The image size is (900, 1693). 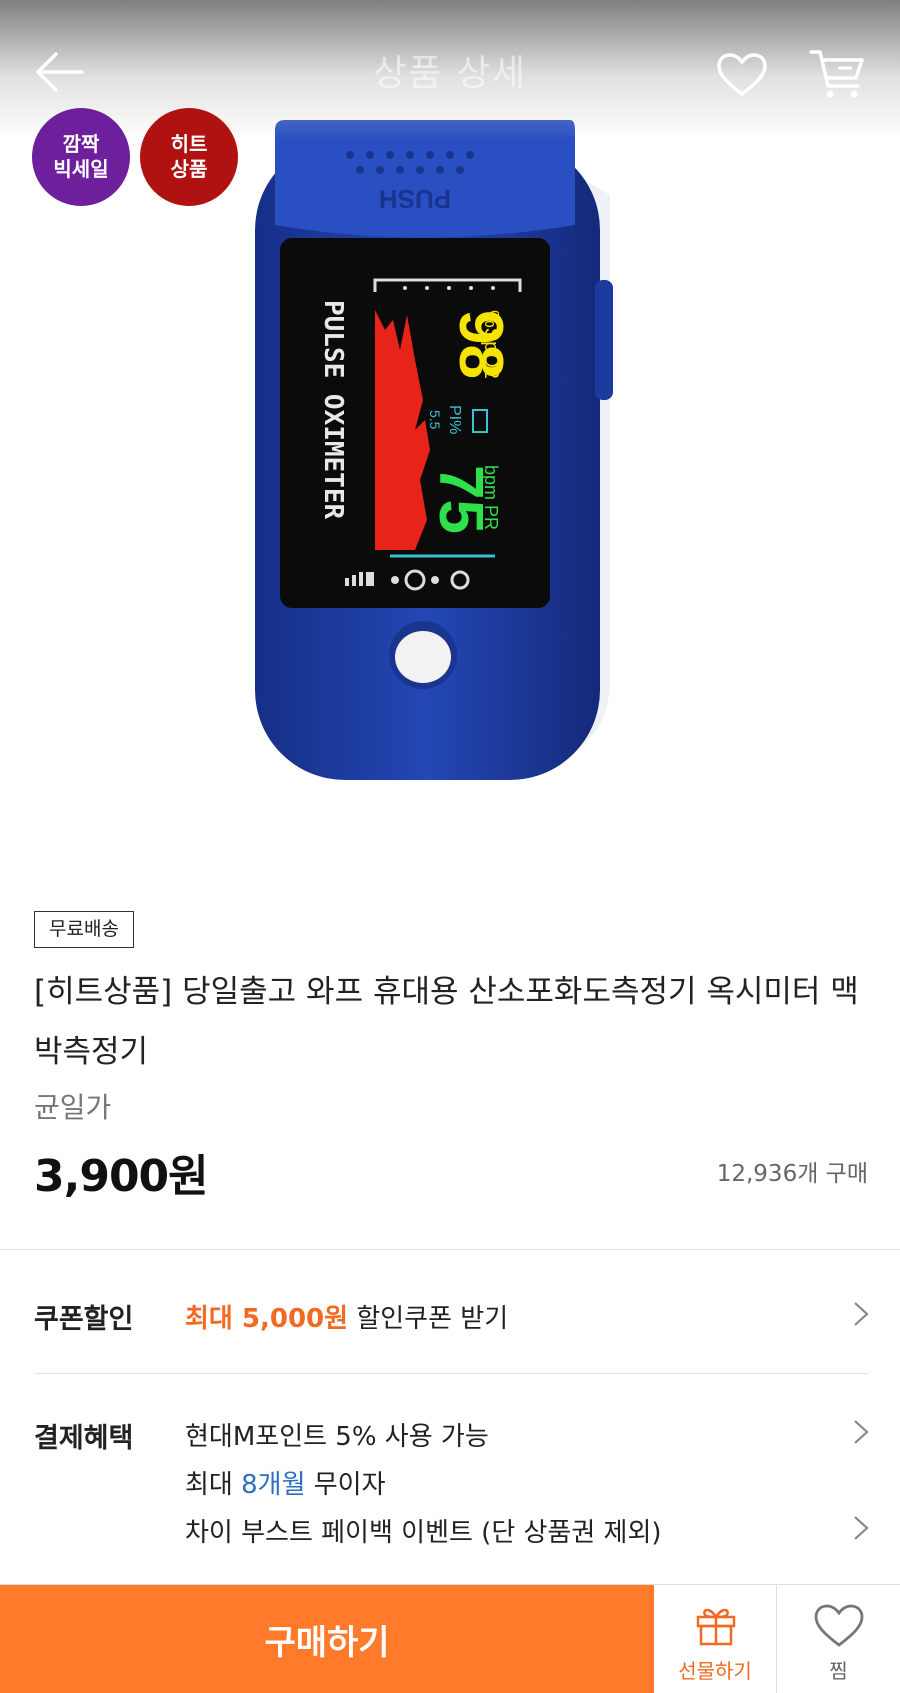 I want to click on svg-text: 5.5, so click(x=435, y=420).